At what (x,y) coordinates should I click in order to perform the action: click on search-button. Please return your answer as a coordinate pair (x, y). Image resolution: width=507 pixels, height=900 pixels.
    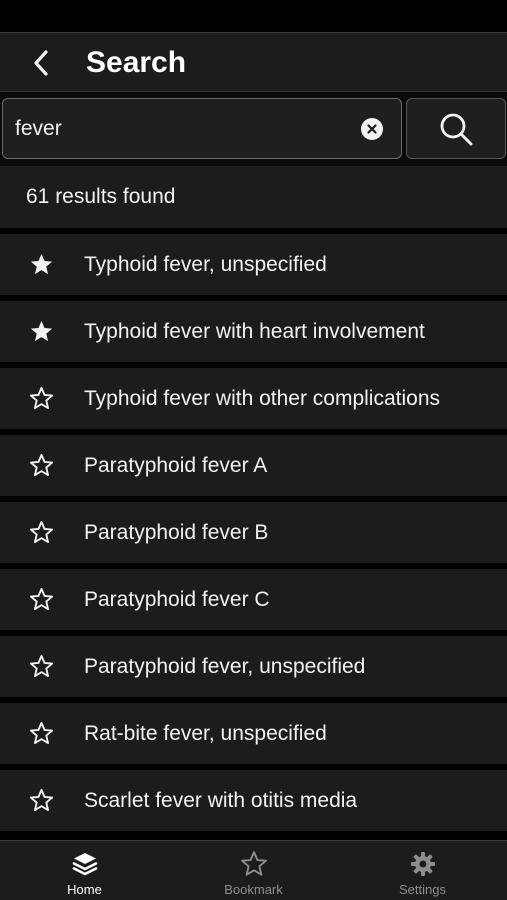
    Looking at the image, I should click on (456, 128).